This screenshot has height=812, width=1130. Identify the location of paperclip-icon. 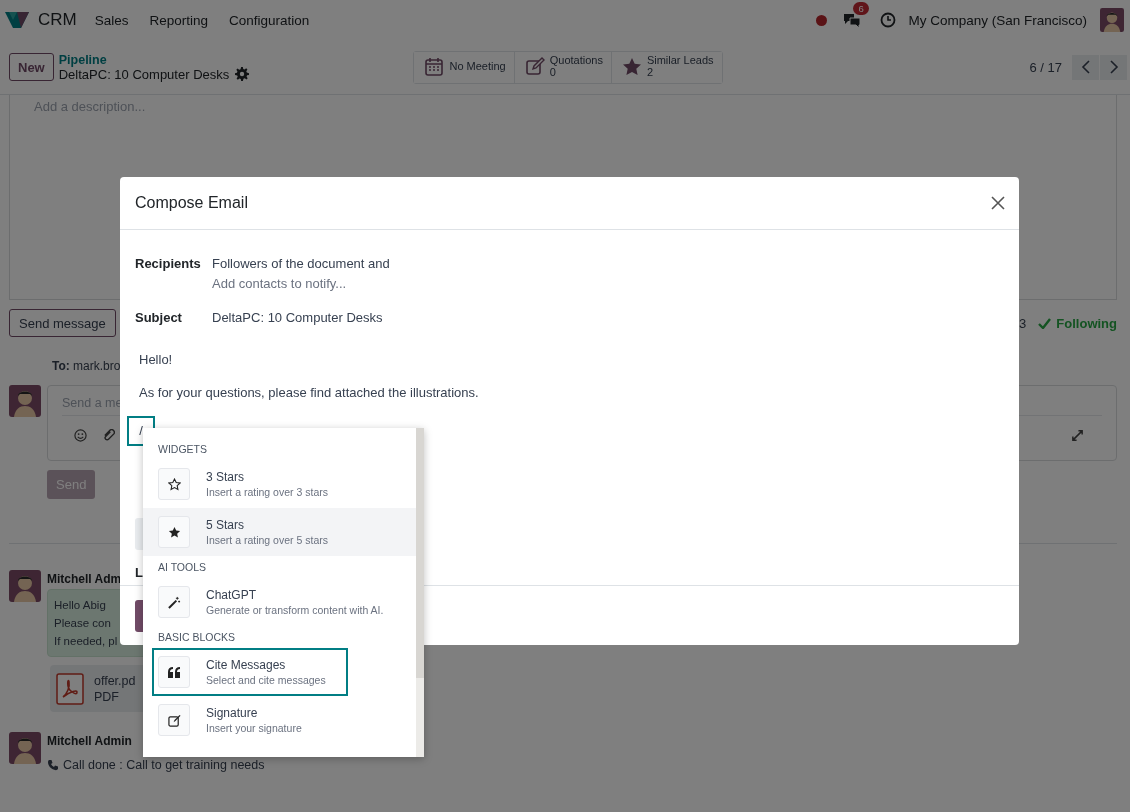
(108, 435).